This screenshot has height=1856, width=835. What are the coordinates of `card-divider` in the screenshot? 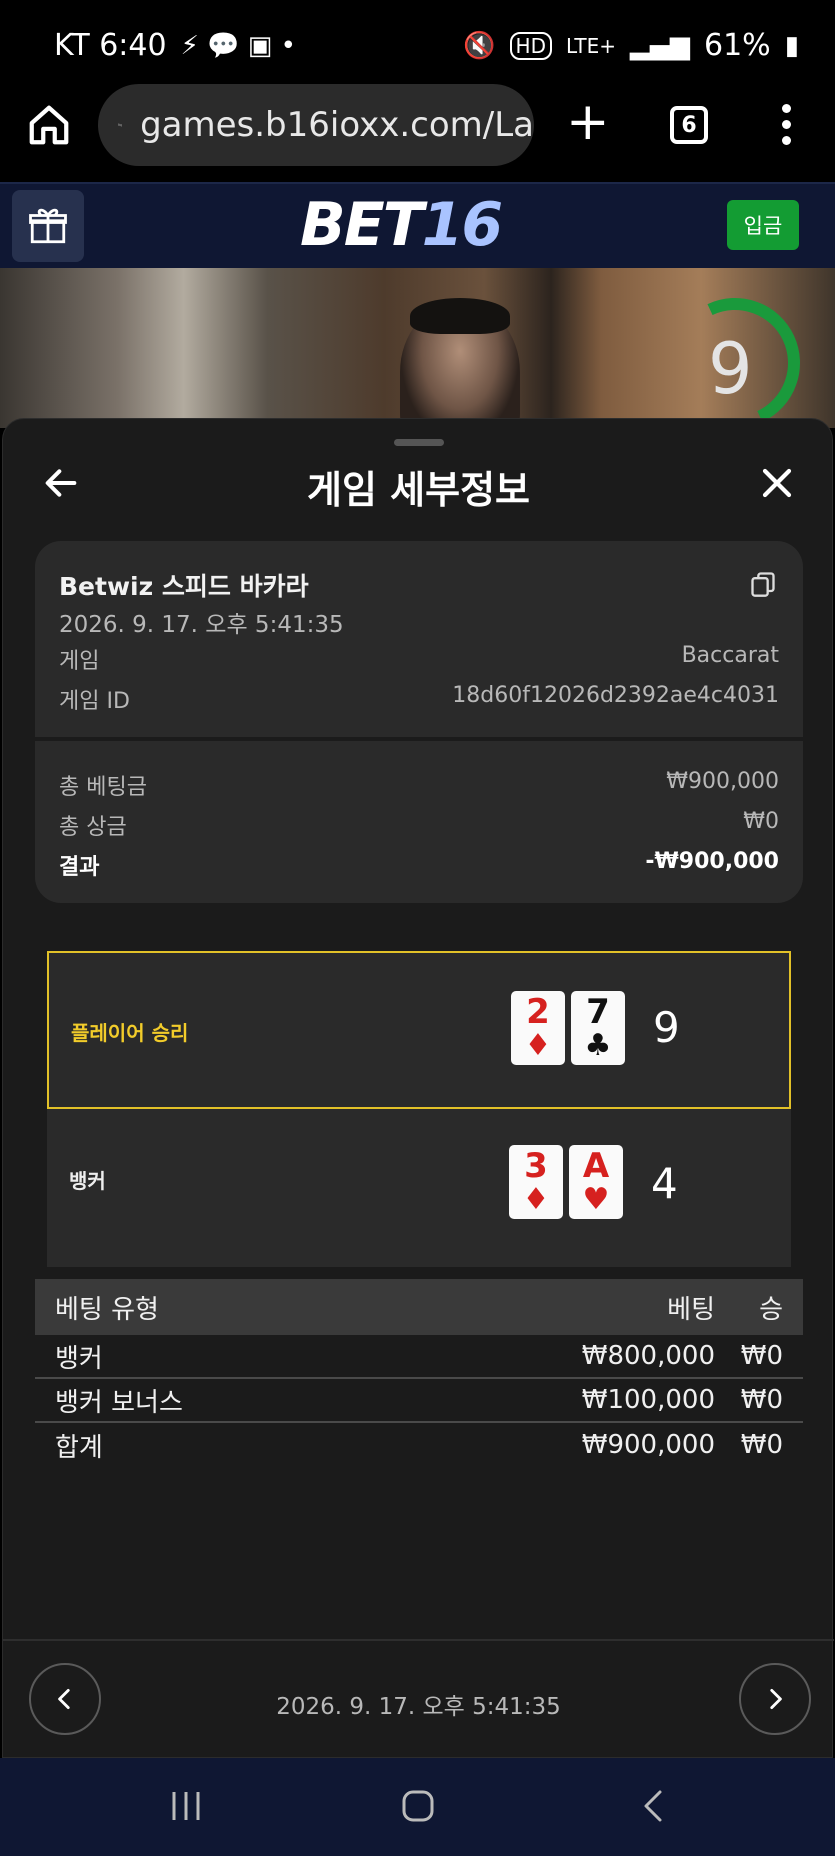 It's located at (419, 739).